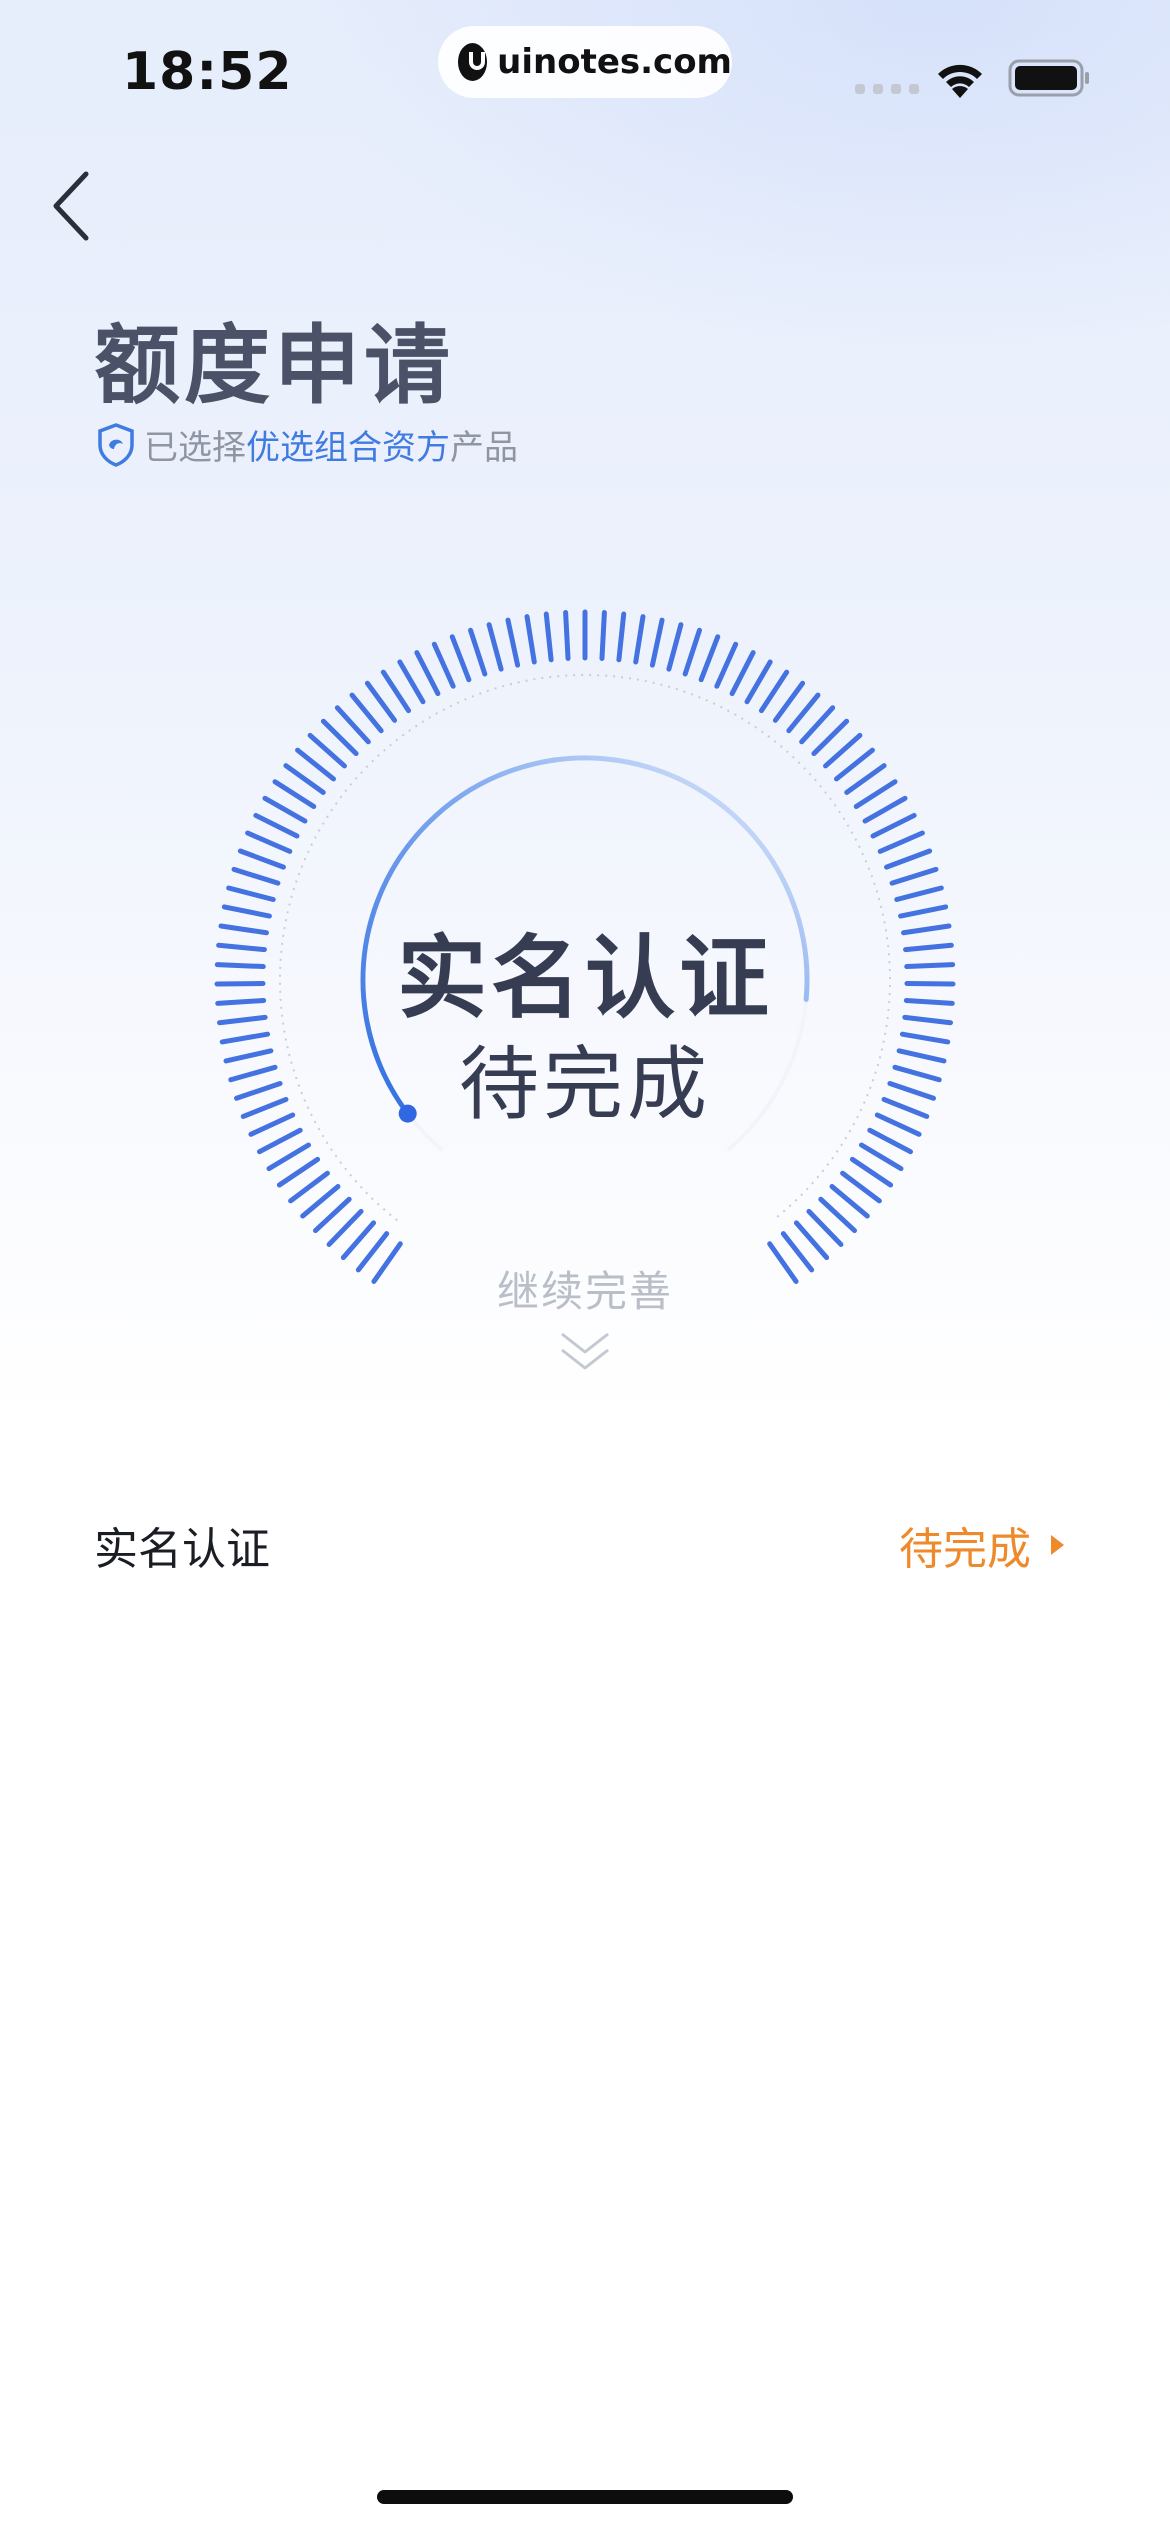  What do you see at coordinates (585, 1352) in the screenshot?
I see `chevron-double-down-icon` at bounding box center [585, 1352].